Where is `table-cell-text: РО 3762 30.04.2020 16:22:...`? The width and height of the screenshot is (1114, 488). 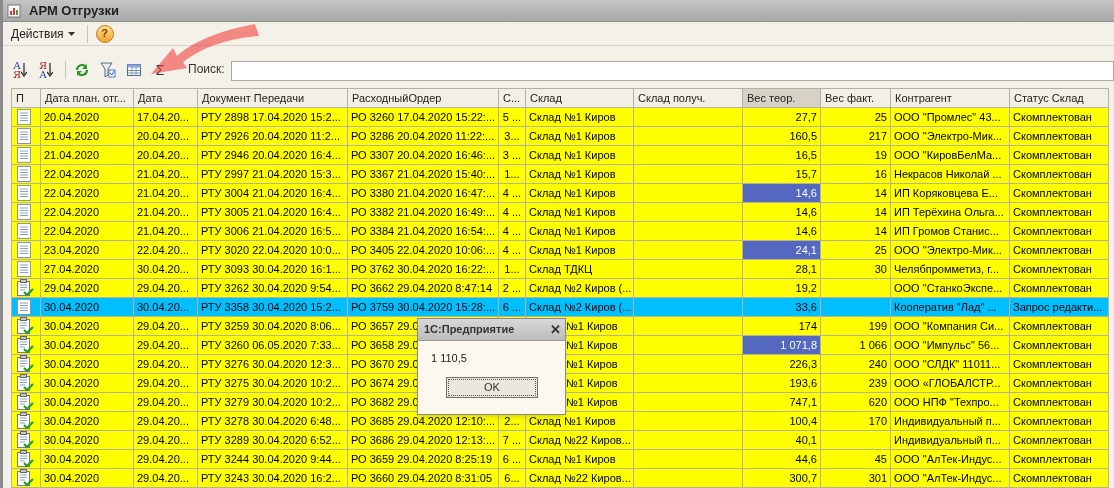
table-cell-text: РО 3762 30.04.2020 16:22:... is located at coordinates (423, 269).